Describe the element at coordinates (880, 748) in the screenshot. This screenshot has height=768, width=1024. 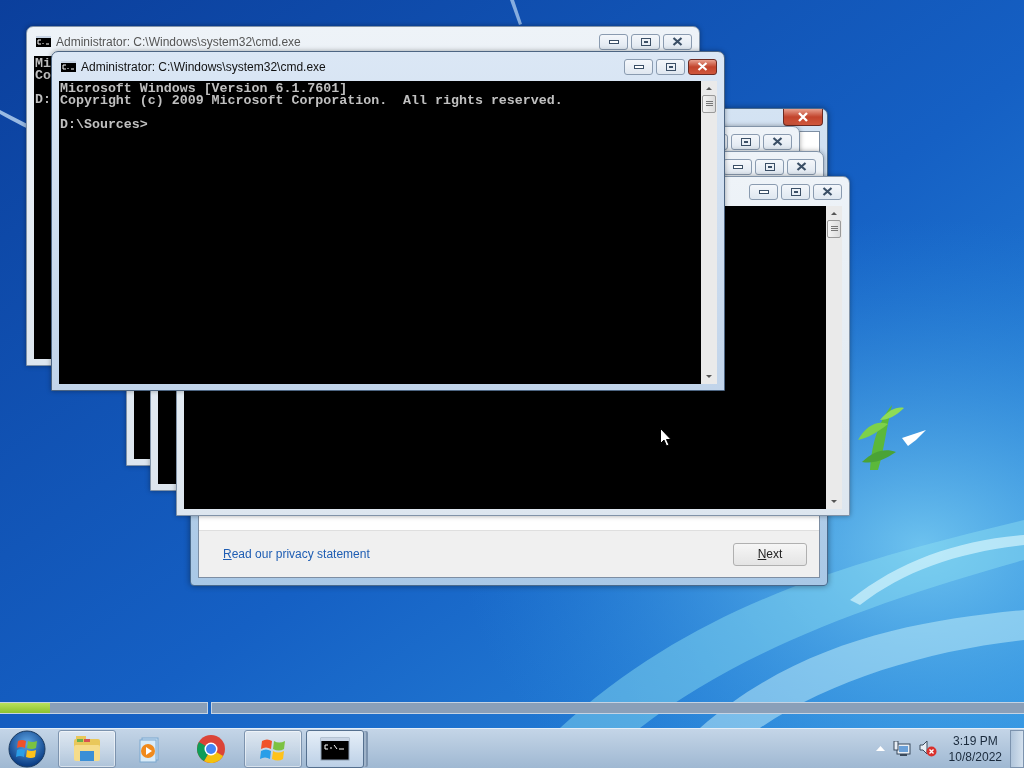
I see `up-arrow-icon` at that location.